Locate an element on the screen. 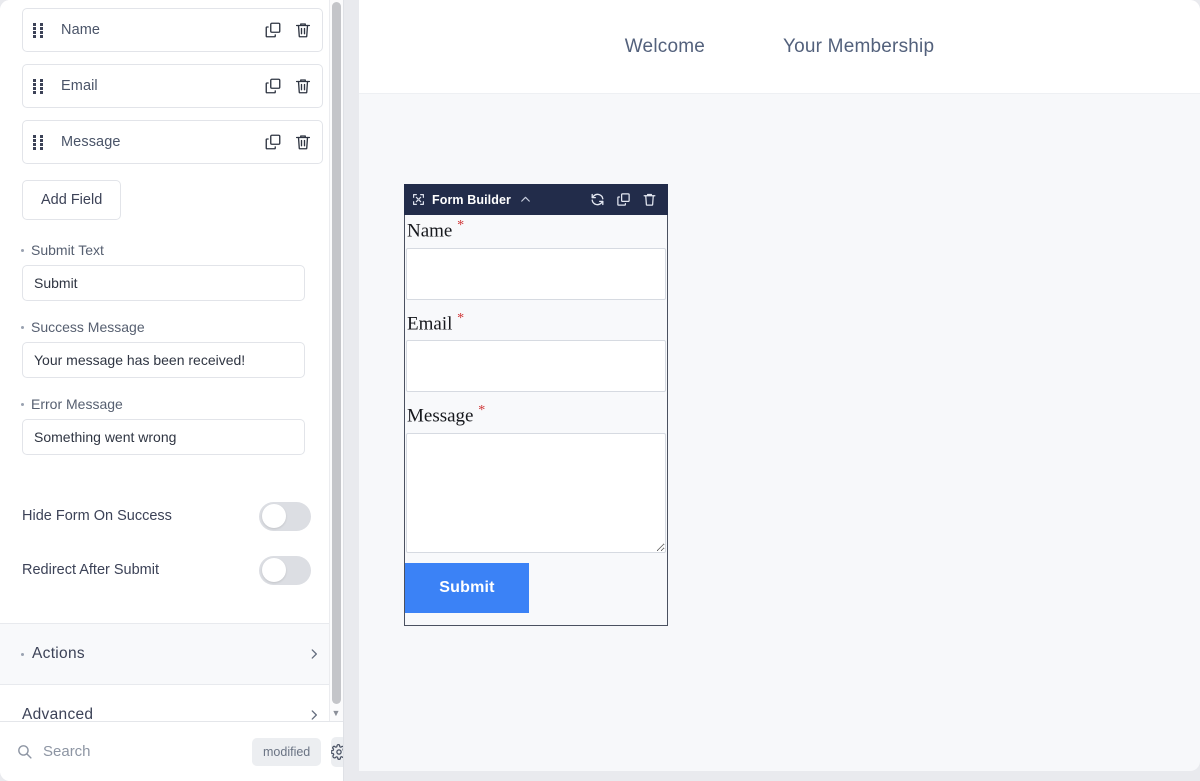 The width and height of the screenshot is (1200, 781). field-row: Email is located at coordinates (172, 86).